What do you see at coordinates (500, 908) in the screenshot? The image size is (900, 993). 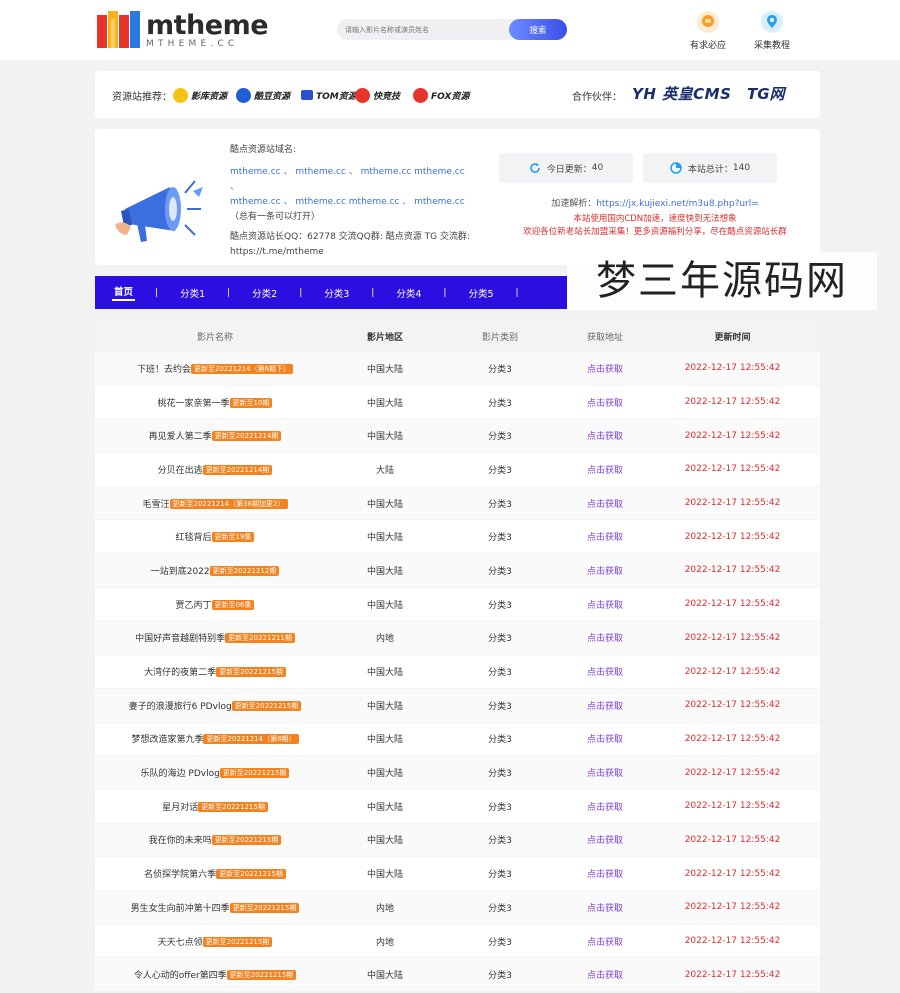 I see `category-cell: 分类3` at bounding box center [500, 908].